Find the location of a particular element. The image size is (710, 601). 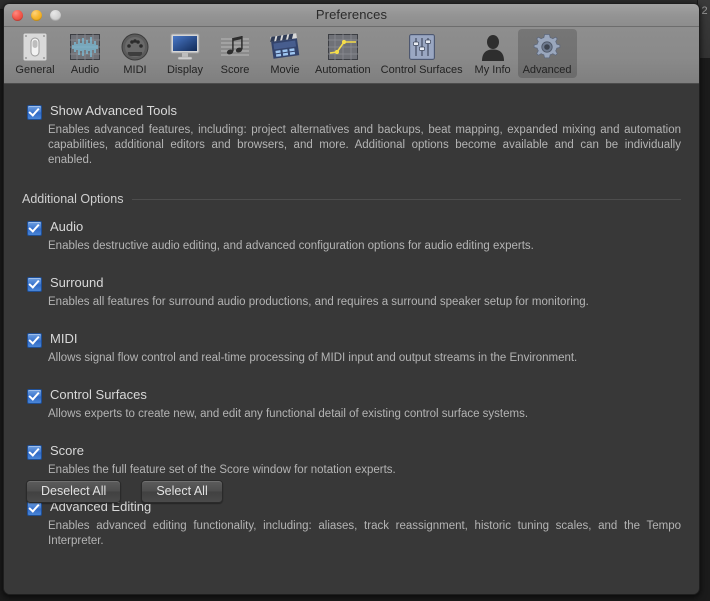

surround-checkbox is located at coordinates (34, 284).